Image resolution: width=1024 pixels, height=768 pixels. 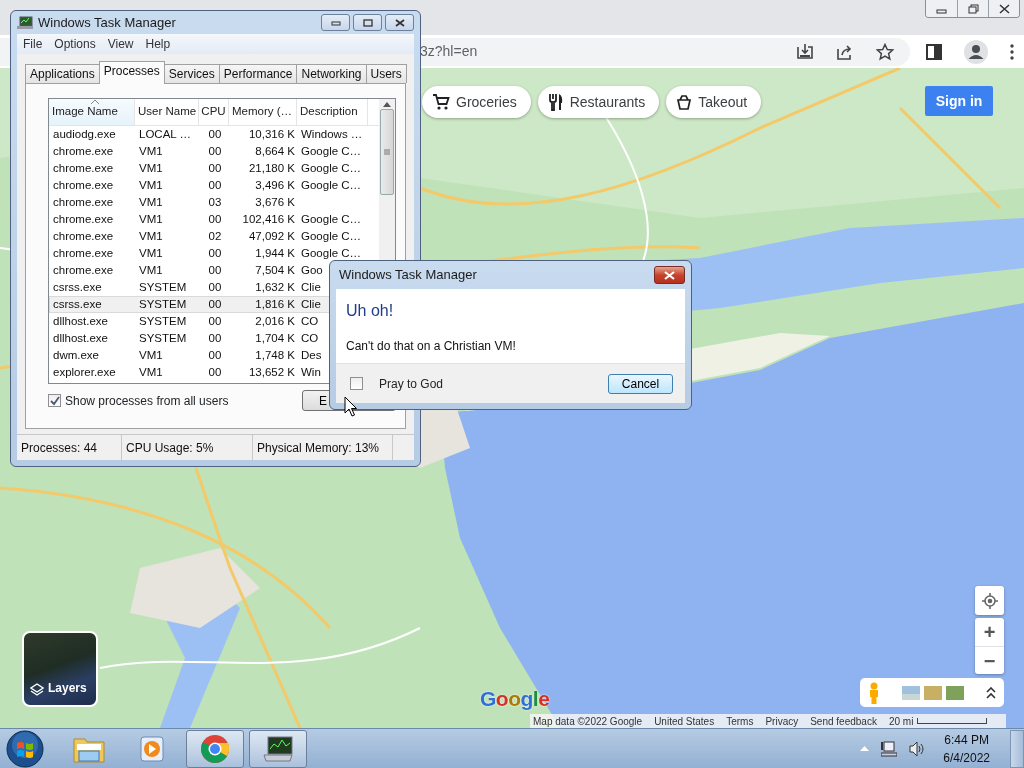 I want to click on scale-label: 20 mi, so click(x=901, y=721).